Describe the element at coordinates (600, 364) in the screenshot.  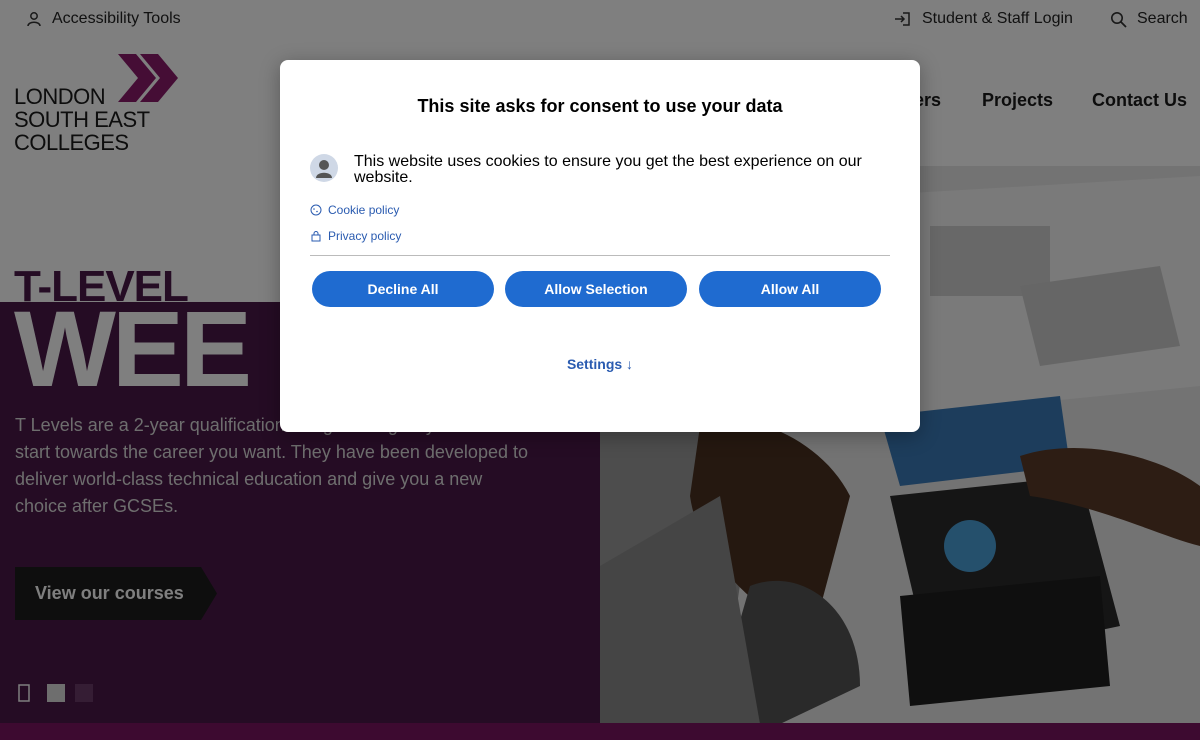
I see `settings-toggle: Settings ↓` at that location.